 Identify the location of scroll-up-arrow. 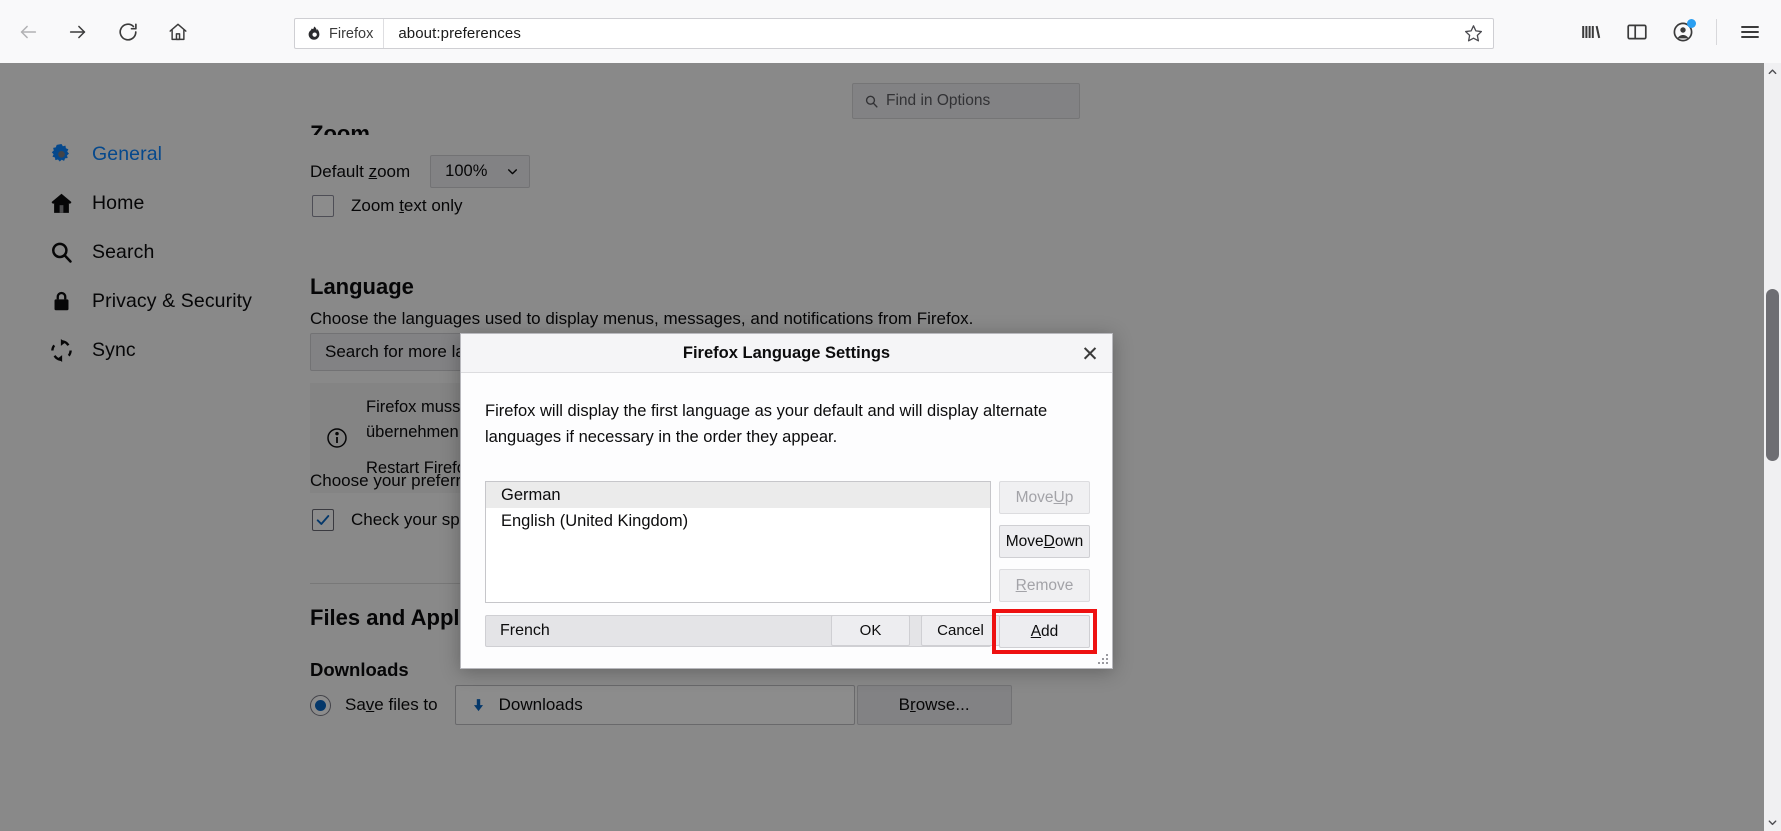
(1772, 71).